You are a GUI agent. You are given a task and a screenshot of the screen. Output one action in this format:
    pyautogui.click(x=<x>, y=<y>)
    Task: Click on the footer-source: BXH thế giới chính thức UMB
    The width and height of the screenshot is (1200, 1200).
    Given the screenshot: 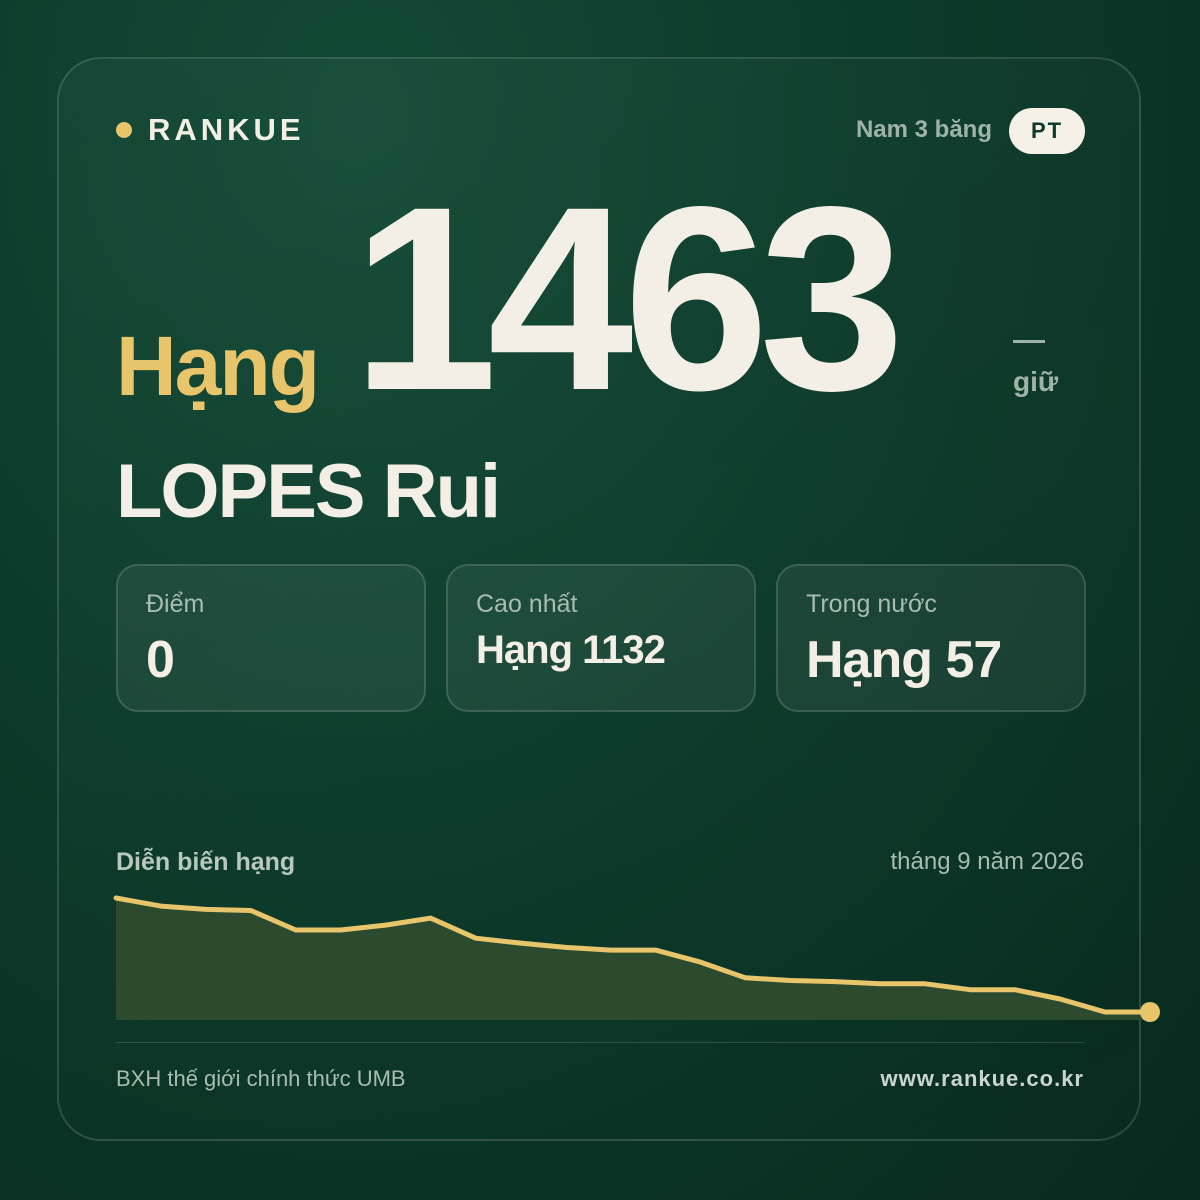 What is the action you would take?
    pyautogui.click(x=261, y=1078)
    